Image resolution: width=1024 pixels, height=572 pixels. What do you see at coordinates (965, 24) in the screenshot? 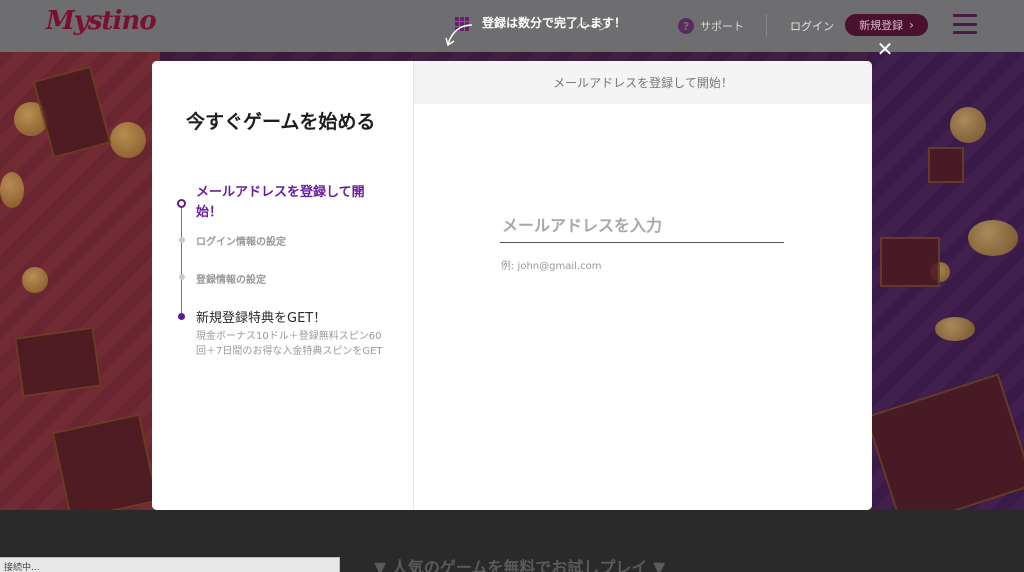
I see `hamburger-icon` at bounding box center [965, 24].